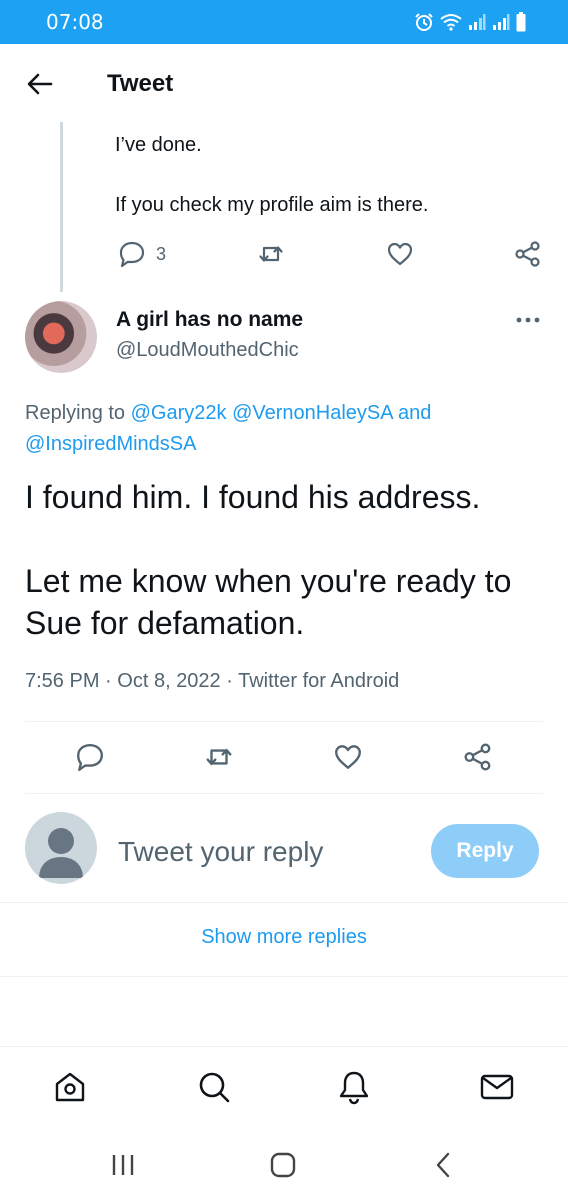 The width and height of the screenshot is (568, 1200). Describe the element at coordinates (253, 497) in the screenshot. I see `tweet-text: I found him. I found his address.` at that location.